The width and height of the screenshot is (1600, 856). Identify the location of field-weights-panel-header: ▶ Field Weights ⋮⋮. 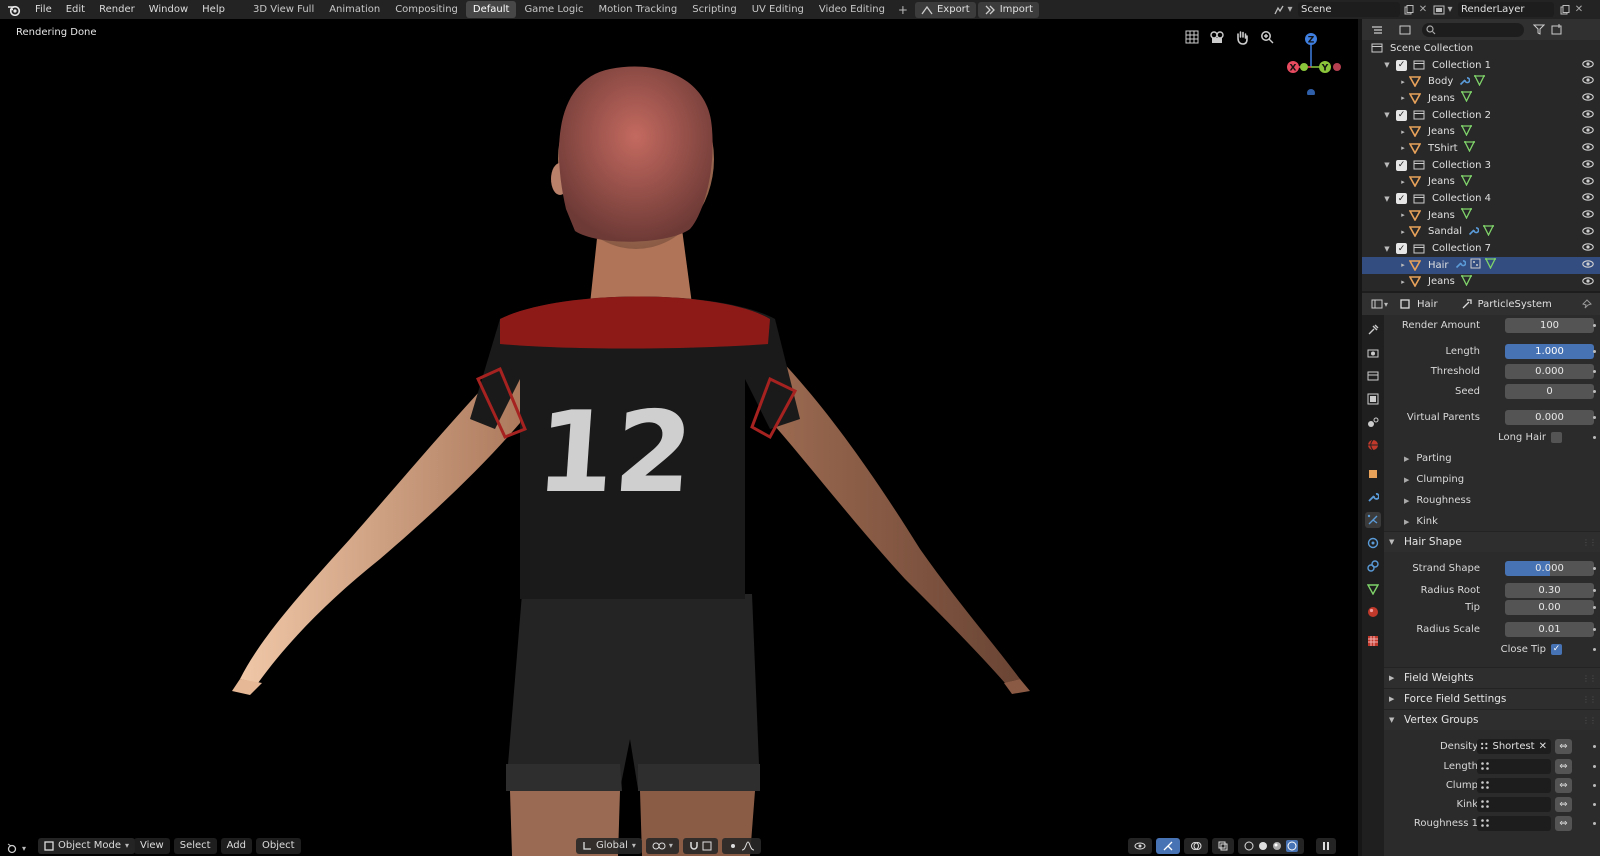
(1492, 677).